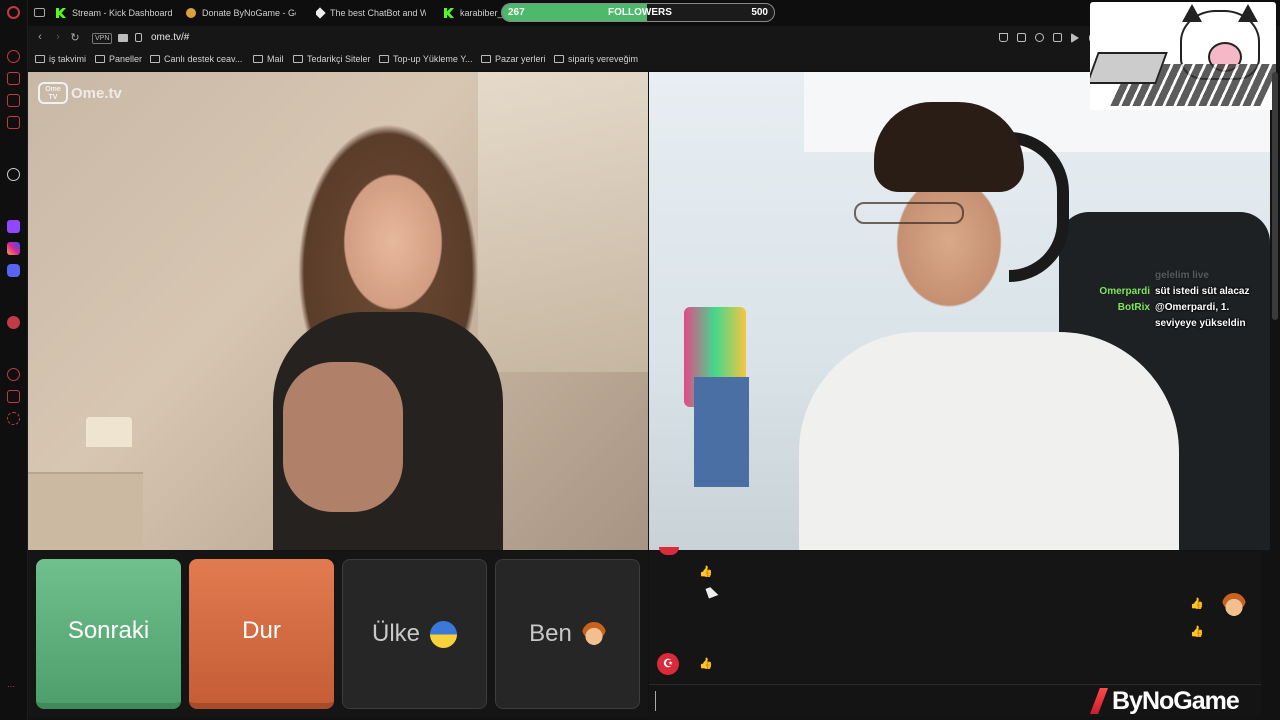 This screenshot has height=720, width=1280. I want to click on tab-karabiber: karabiber_2, so click(474, 13).